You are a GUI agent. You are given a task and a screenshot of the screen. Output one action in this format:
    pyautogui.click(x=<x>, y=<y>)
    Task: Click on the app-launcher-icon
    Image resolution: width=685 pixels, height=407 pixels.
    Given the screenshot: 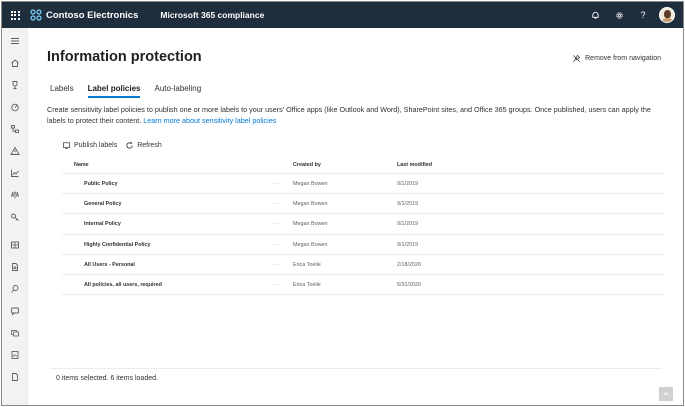 What is the action you would take?
    pyautogui.click(x=15, y=15)
    